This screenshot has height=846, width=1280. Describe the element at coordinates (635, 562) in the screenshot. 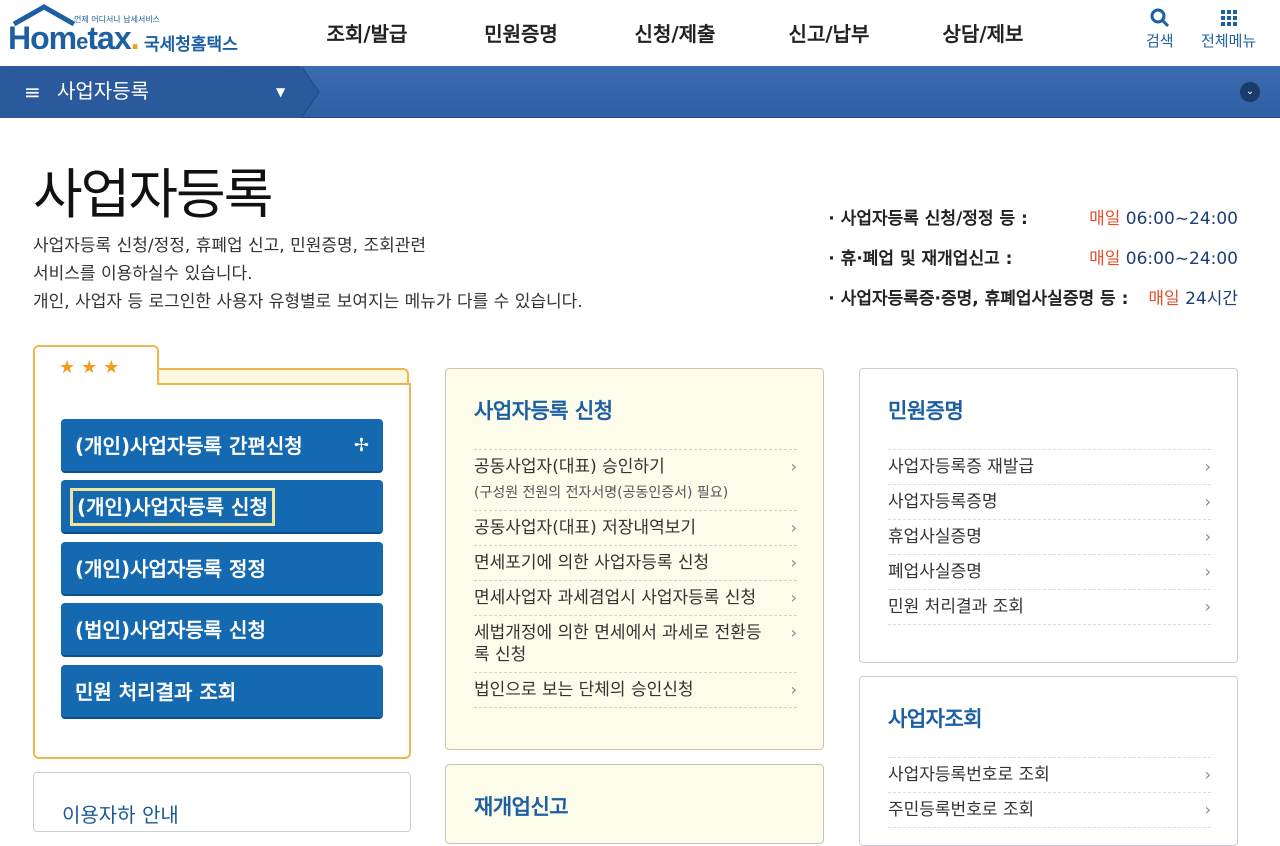

I see `list-item: 면세포기에 의한 사업자등록 신청 ›` at that location.